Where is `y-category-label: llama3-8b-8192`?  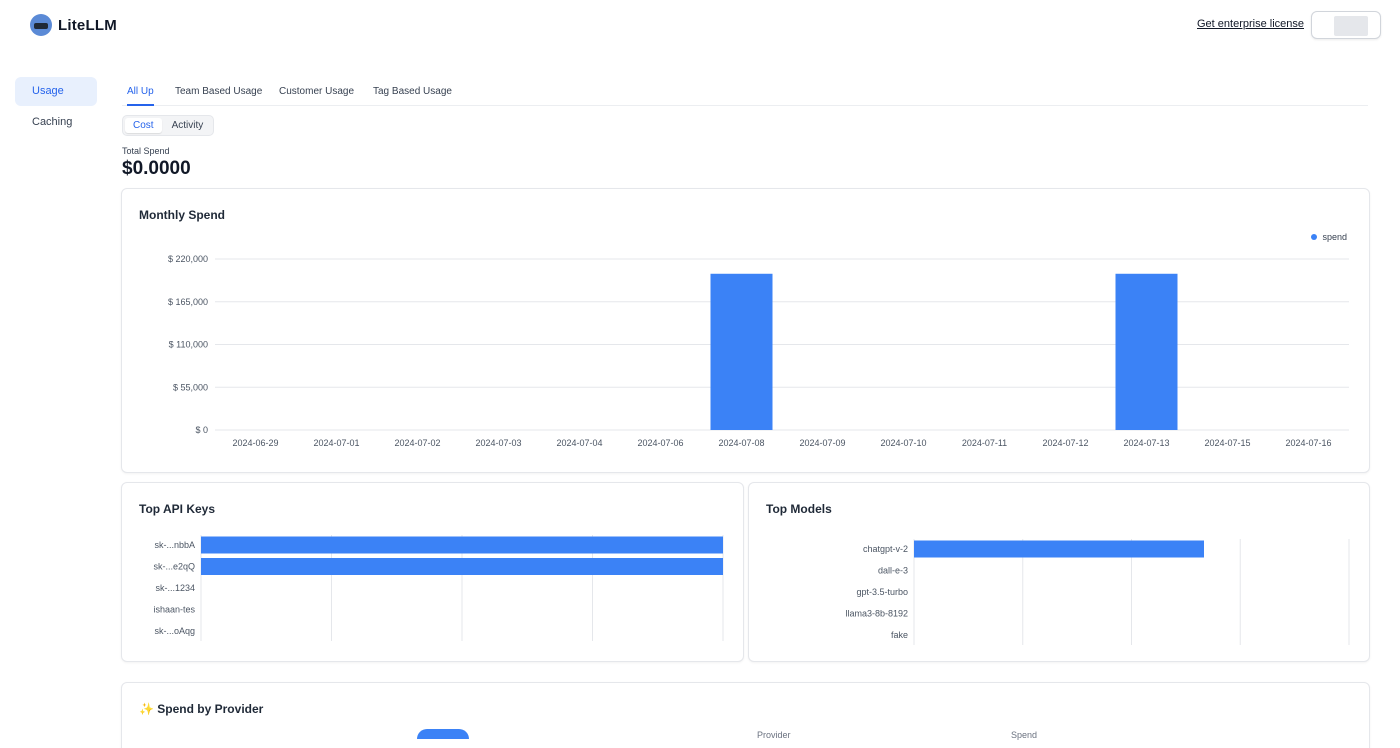 y-category-label: llama3-8b-8192 is located at coordinates (876, 614).